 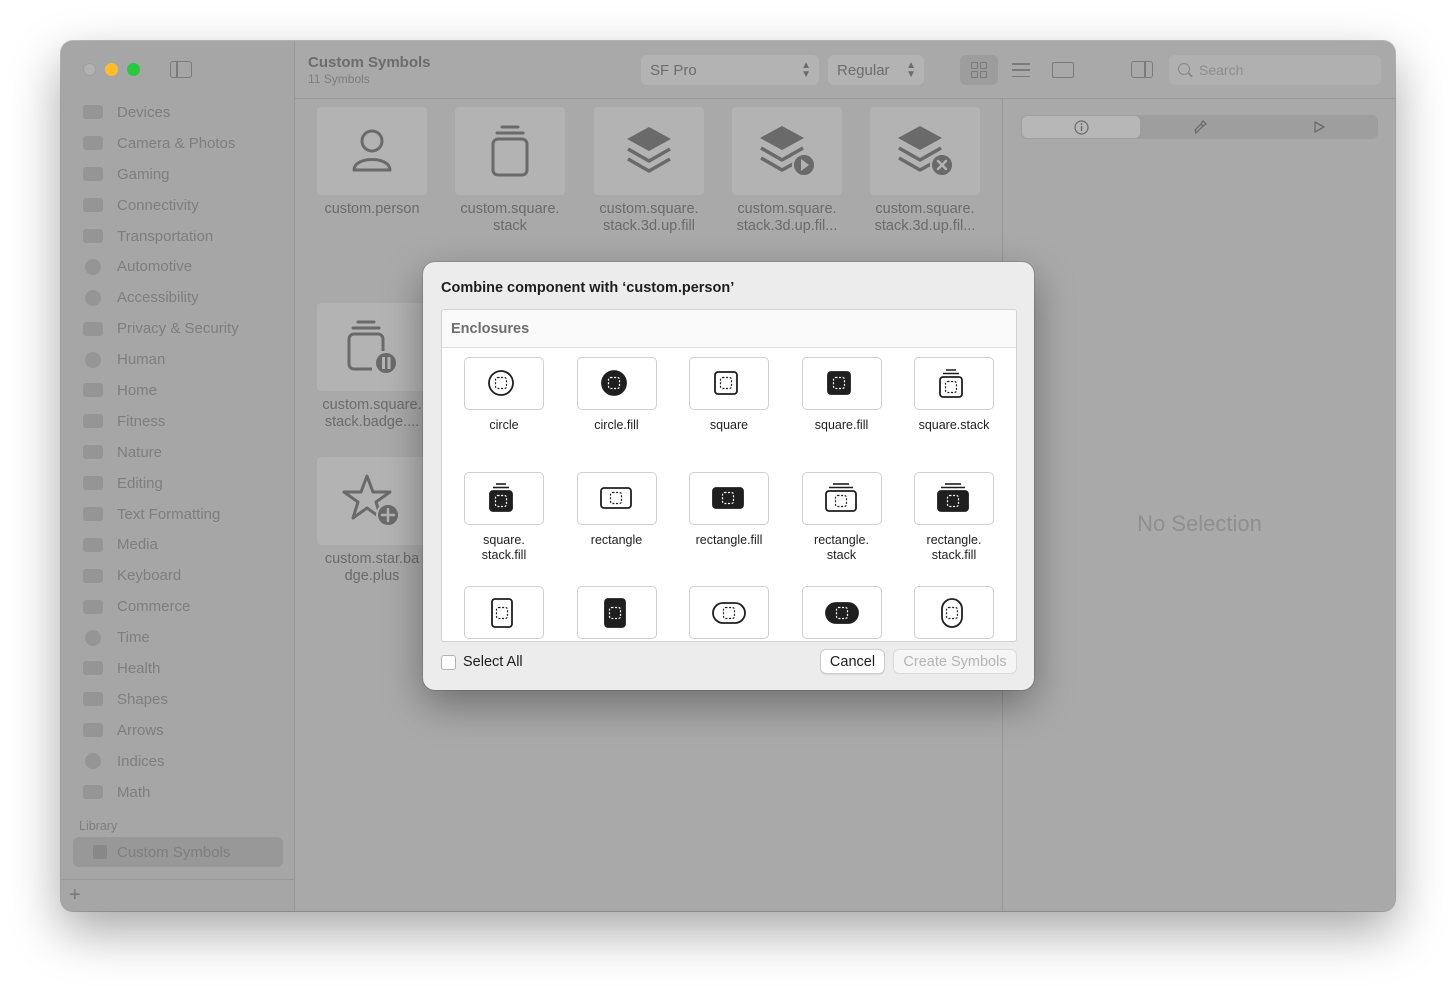 I want to click on inspector-toggle-icon, so click(x=1142, y=69).